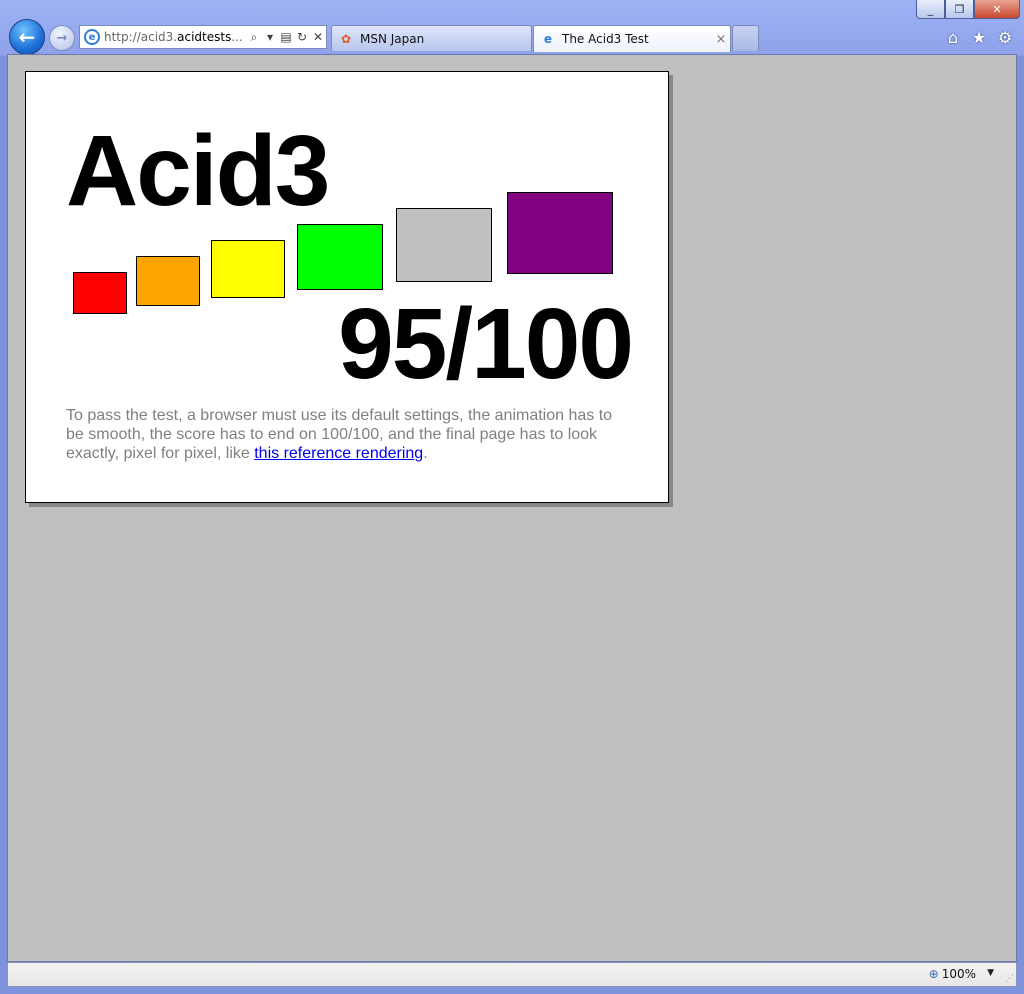 This screenshot has width=1024, height=994. Describe the element at coordinates (286, 37) in the screenshot. I see `compatibility-view-icon: ▤` at that location.